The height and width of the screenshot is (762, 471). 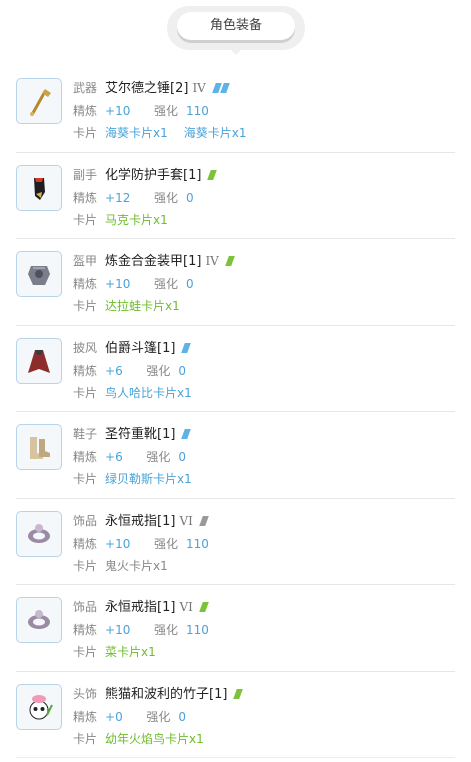 What do you see at coordinates (133, 198) in the screenshot?
I see `item-stats-row: 精炼 +12 强化 0` at bounding box center [133, 198].